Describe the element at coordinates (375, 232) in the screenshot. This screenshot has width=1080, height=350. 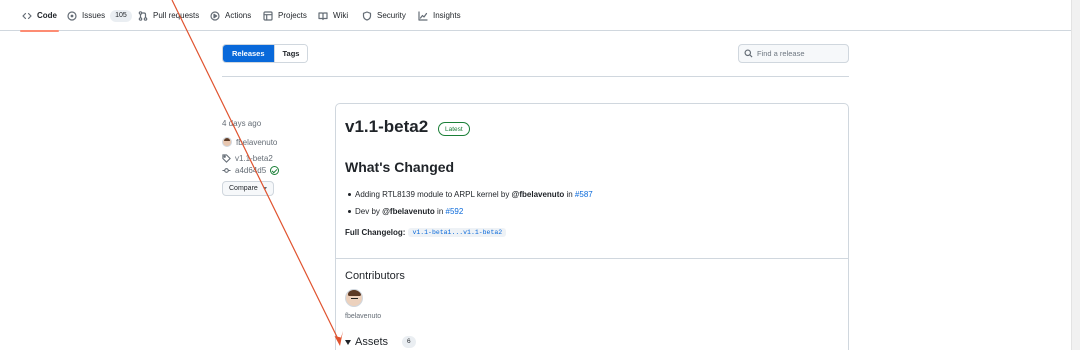
I see `changelog-label: Full Changelog:` at that location.